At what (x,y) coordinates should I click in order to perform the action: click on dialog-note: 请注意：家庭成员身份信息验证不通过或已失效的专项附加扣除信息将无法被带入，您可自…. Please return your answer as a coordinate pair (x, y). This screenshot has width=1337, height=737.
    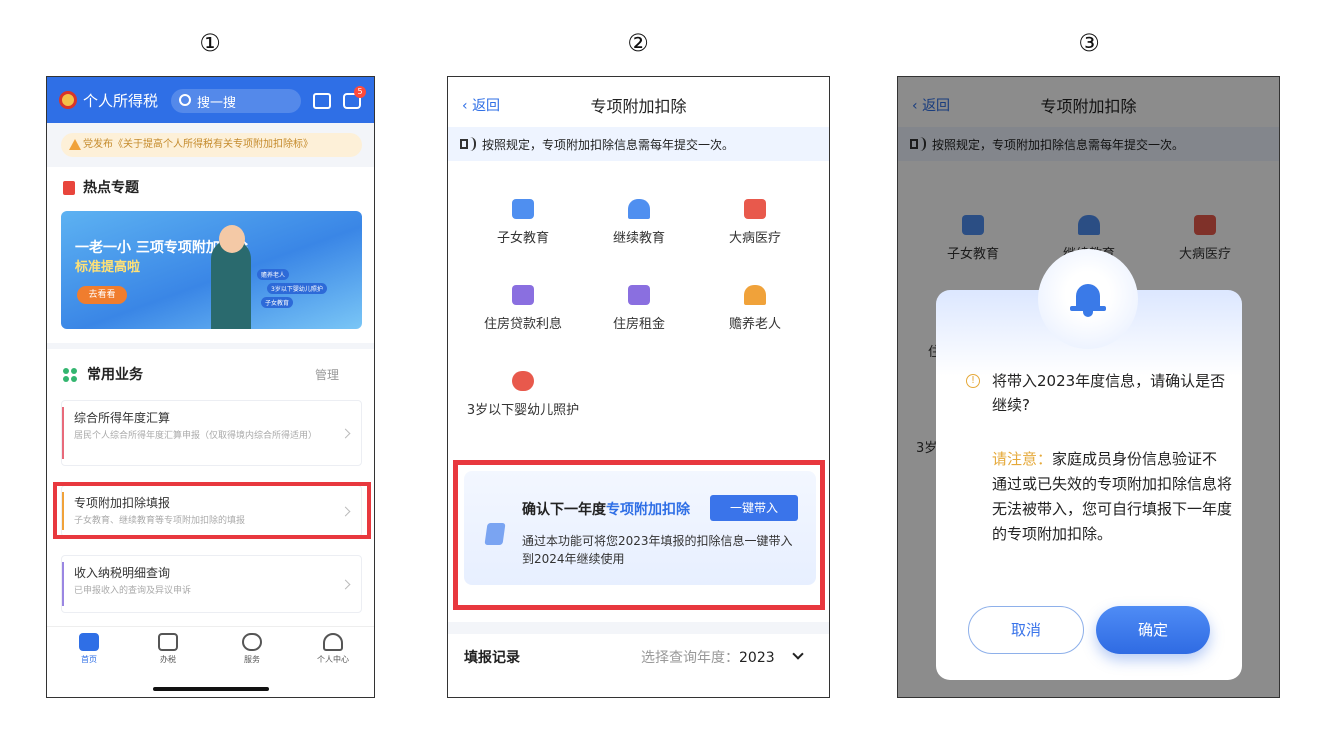
    Looking at the image, I should click on (1112, 497).